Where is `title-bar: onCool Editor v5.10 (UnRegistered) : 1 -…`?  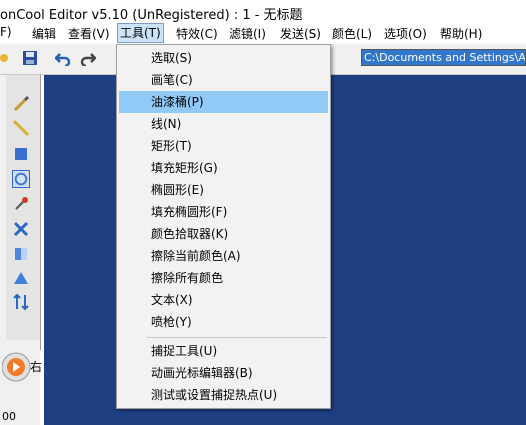 title-bar: onCool Editor v5.10 (UnRegistered) : 1 -… is located at coordinates (263, 11).